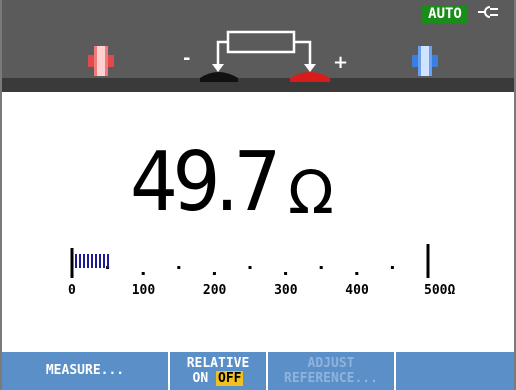 The image size is (516, 390). Describe the element at coordinates (1, 195) in the screenshot. I see `frame-left` at that location.